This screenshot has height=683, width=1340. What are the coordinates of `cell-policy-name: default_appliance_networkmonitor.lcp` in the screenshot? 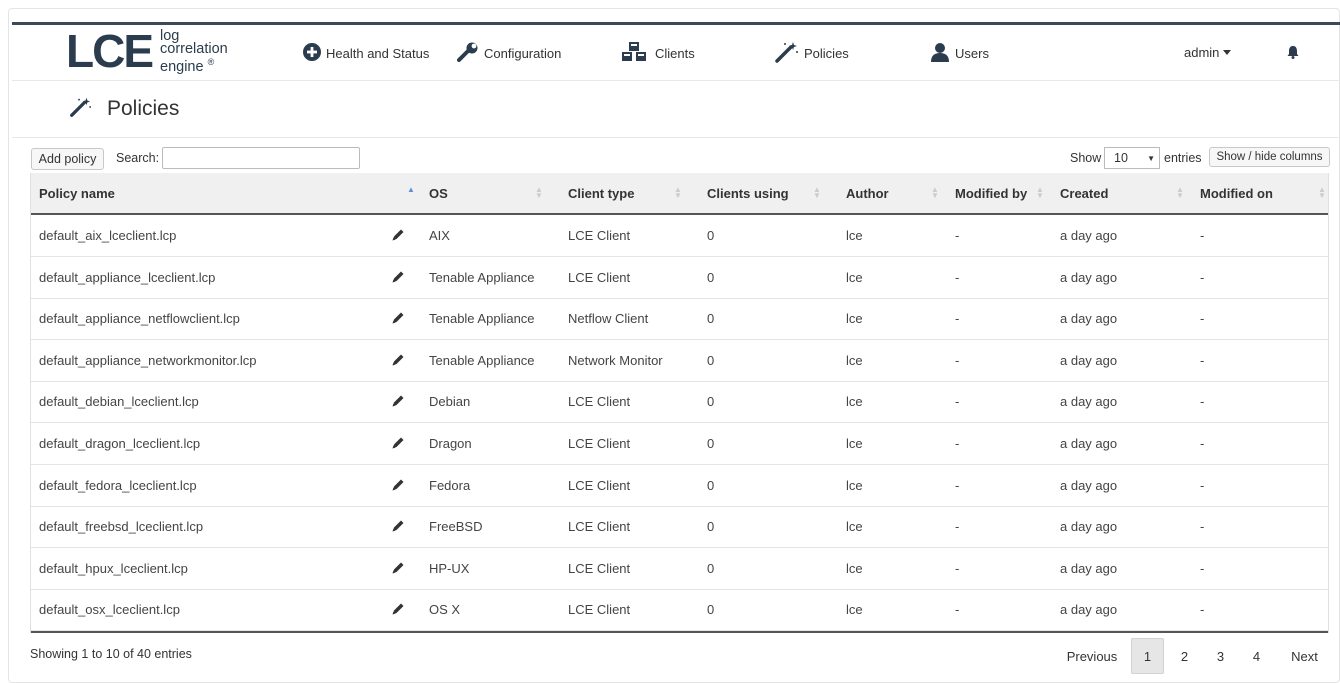 It's located at (148, 360).